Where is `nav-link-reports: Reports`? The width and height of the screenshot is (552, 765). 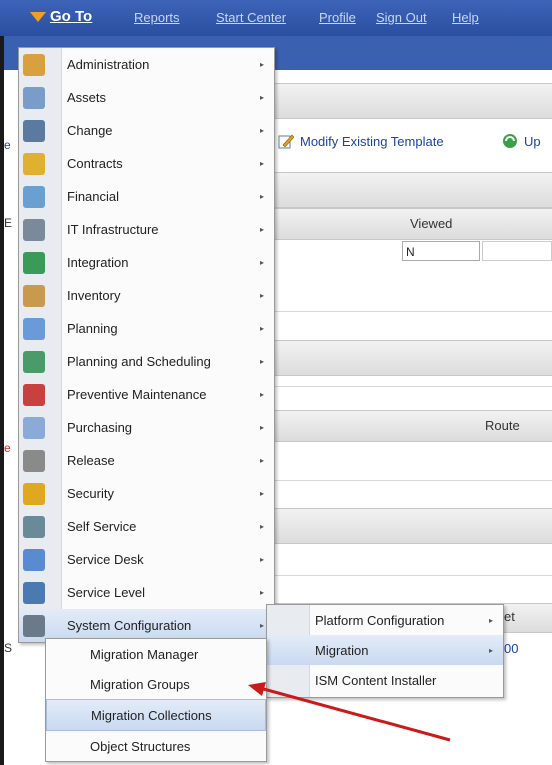
nav-link-reports: Reports is located at coordinates (157, 17).